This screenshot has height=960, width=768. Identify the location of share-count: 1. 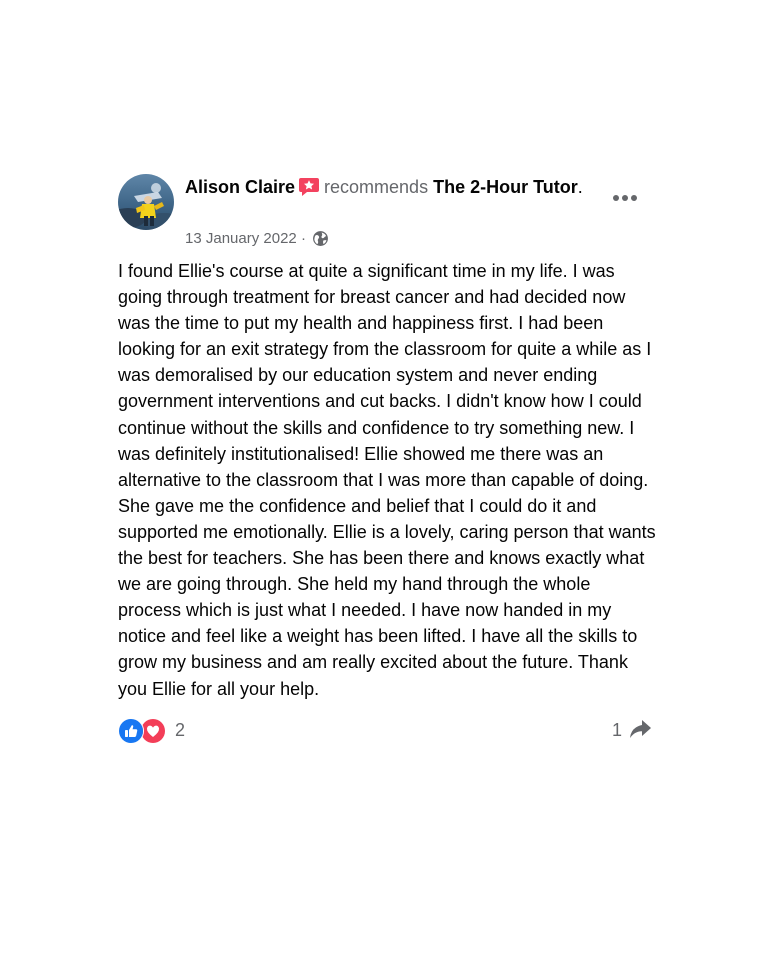
(617, 729).